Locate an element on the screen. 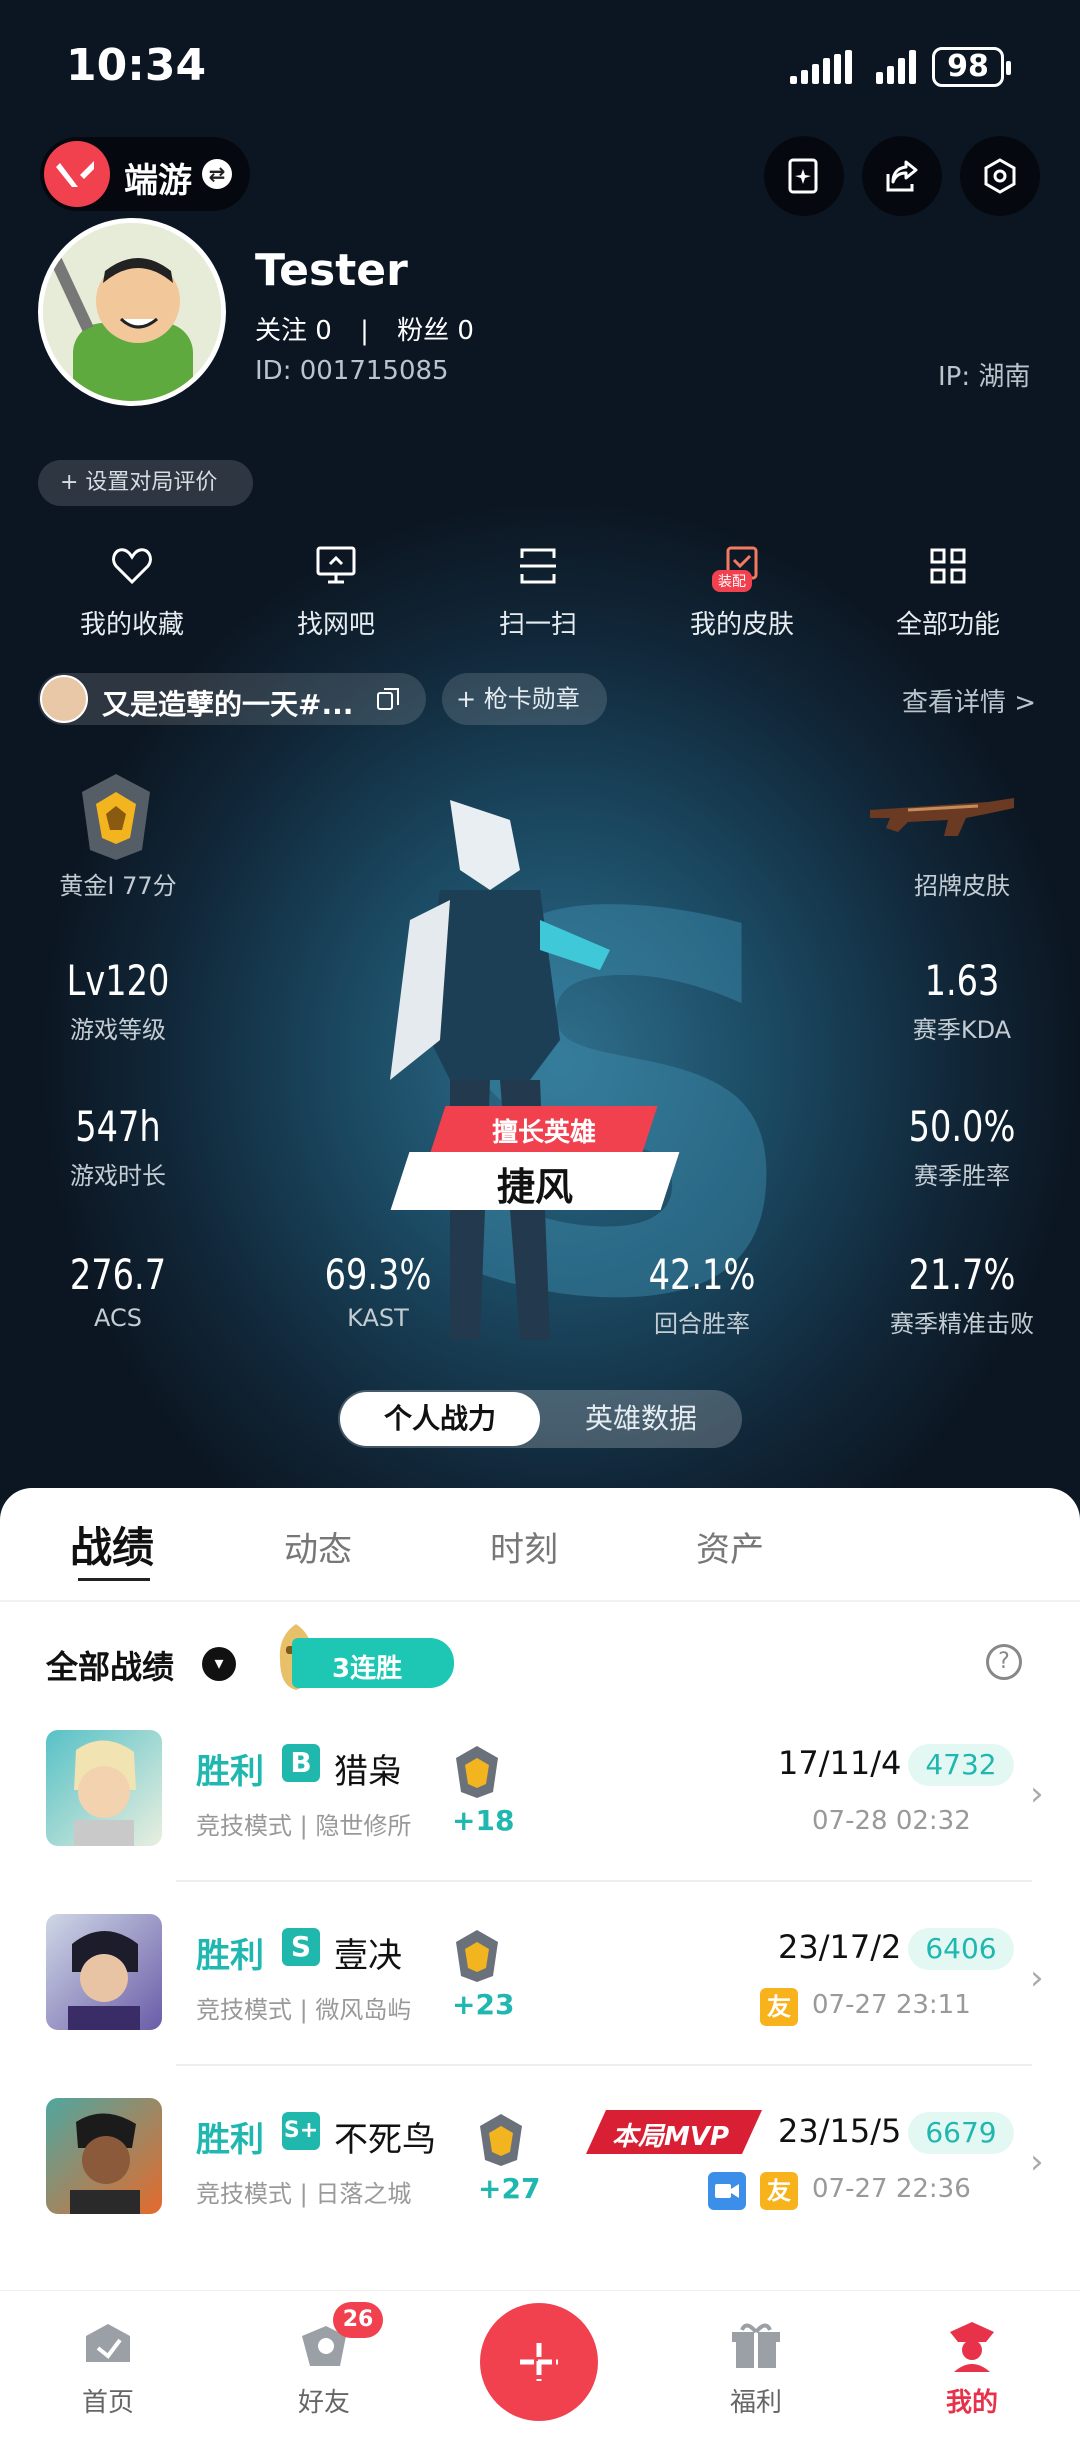 The width and height of the screenshot is (1080, 2438). match-grade: B is located at coordinates (301, 1763).